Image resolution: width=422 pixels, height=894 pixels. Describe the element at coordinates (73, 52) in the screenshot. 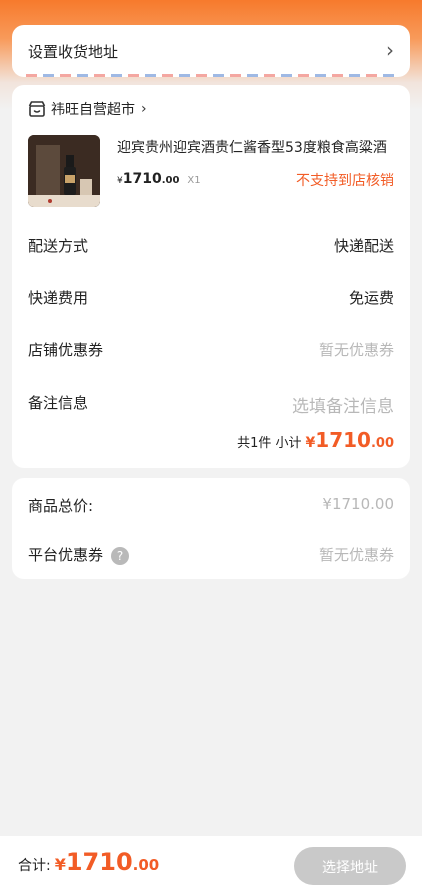

I see `address-label: 设置收货地址` at that location.